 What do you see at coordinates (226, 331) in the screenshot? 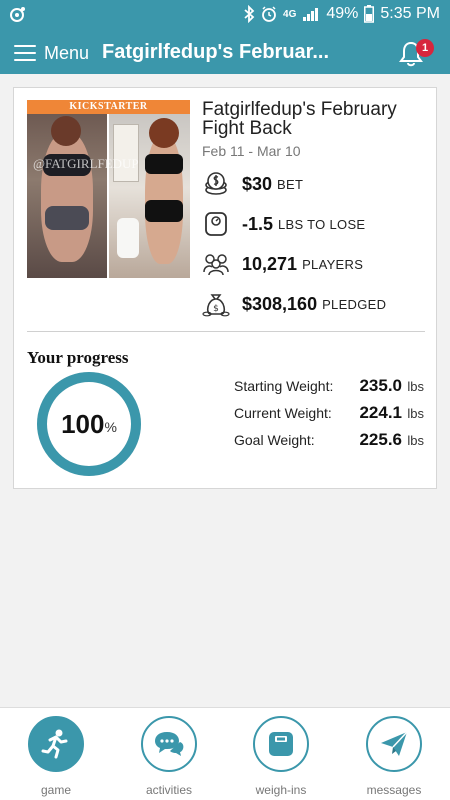
I see `divider` at bounding box center [226, 331].